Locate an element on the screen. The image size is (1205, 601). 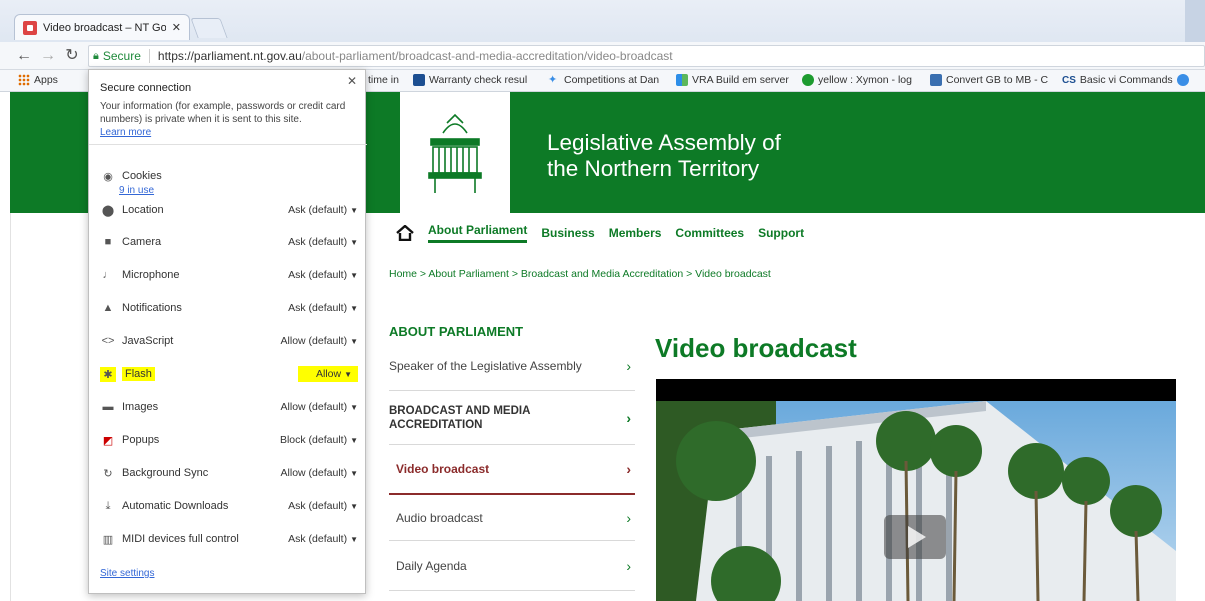
perm-row-automatic-downloads: ⤓ Automatic Downloads Ask (default) ▼ is located at coordinates (229, 506).